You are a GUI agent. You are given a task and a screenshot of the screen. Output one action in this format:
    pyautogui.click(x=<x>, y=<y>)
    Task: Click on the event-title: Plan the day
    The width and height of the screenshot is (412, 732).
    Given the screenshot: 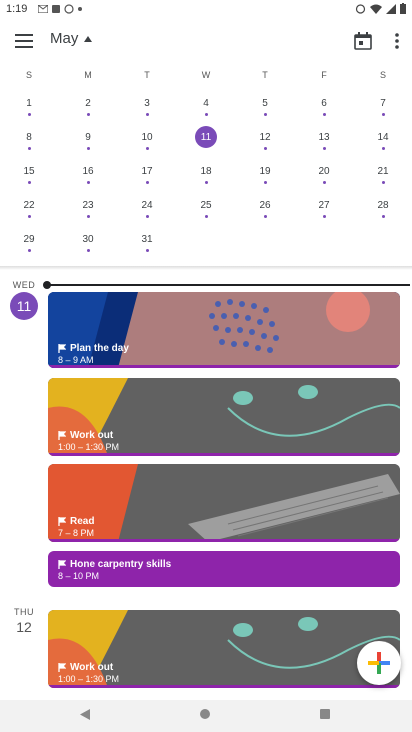 What is the action you would take?
    pyautogui.click(x=93, y=348)
    